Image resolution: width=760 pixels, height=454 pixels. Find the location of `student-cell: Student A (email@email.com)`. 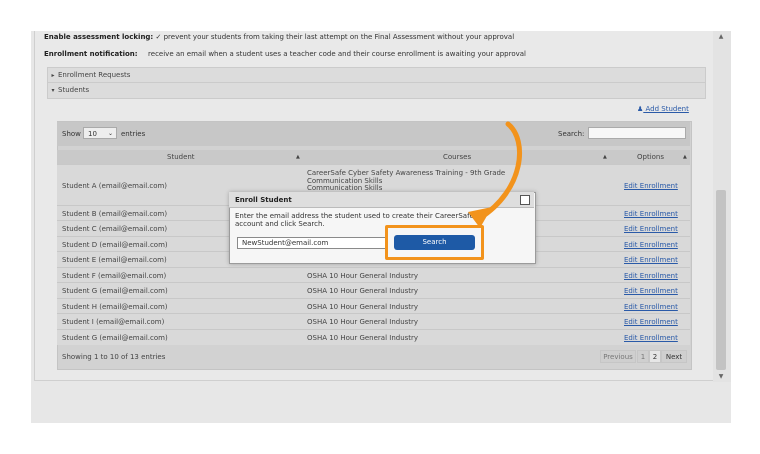

student-cell: Student A (email@email.com) is located at coordinates (115, 186).